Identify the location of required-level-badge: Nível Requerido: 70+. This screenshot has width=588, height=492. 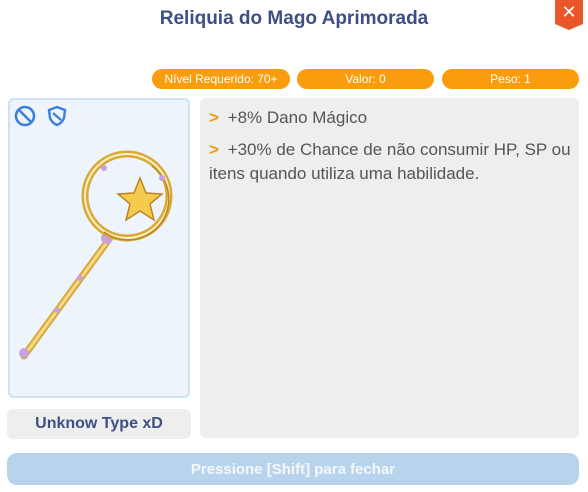
(221, 79).